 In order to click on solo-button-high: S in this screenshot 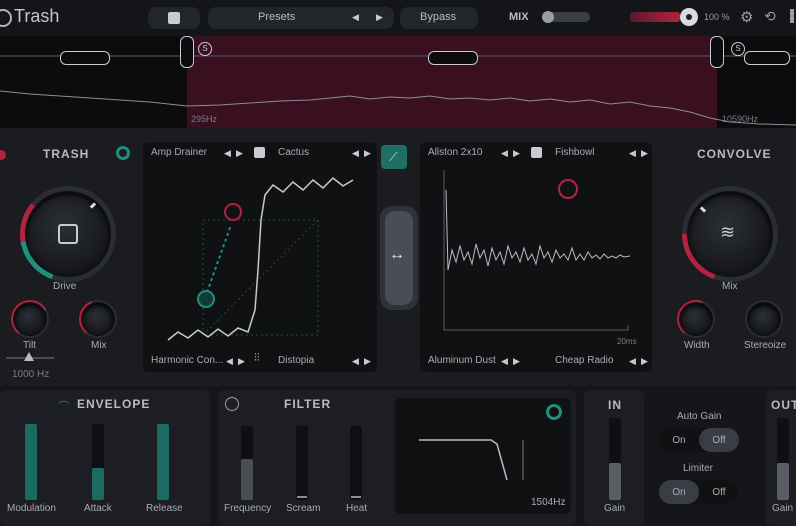, I will do `click(738, 49)`.